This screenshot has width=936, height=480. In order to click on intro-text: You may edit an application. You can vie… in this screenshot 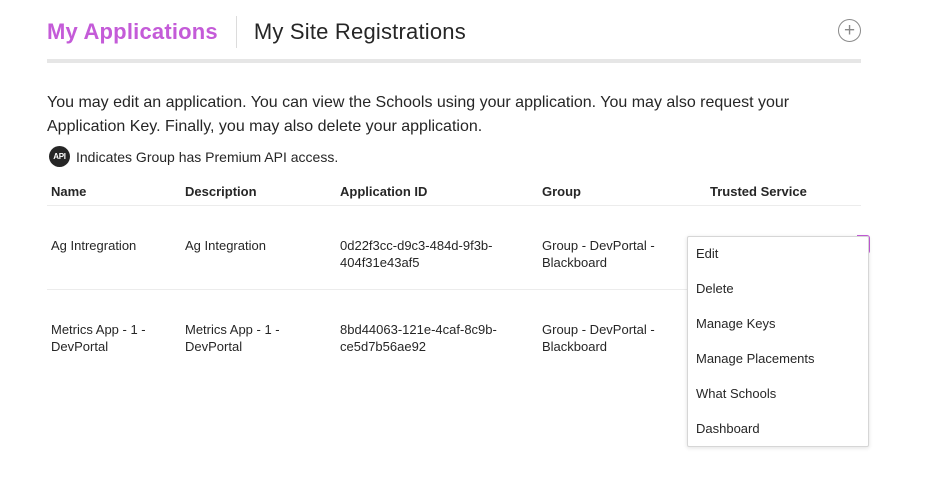, I will do `click(447, 115)`.